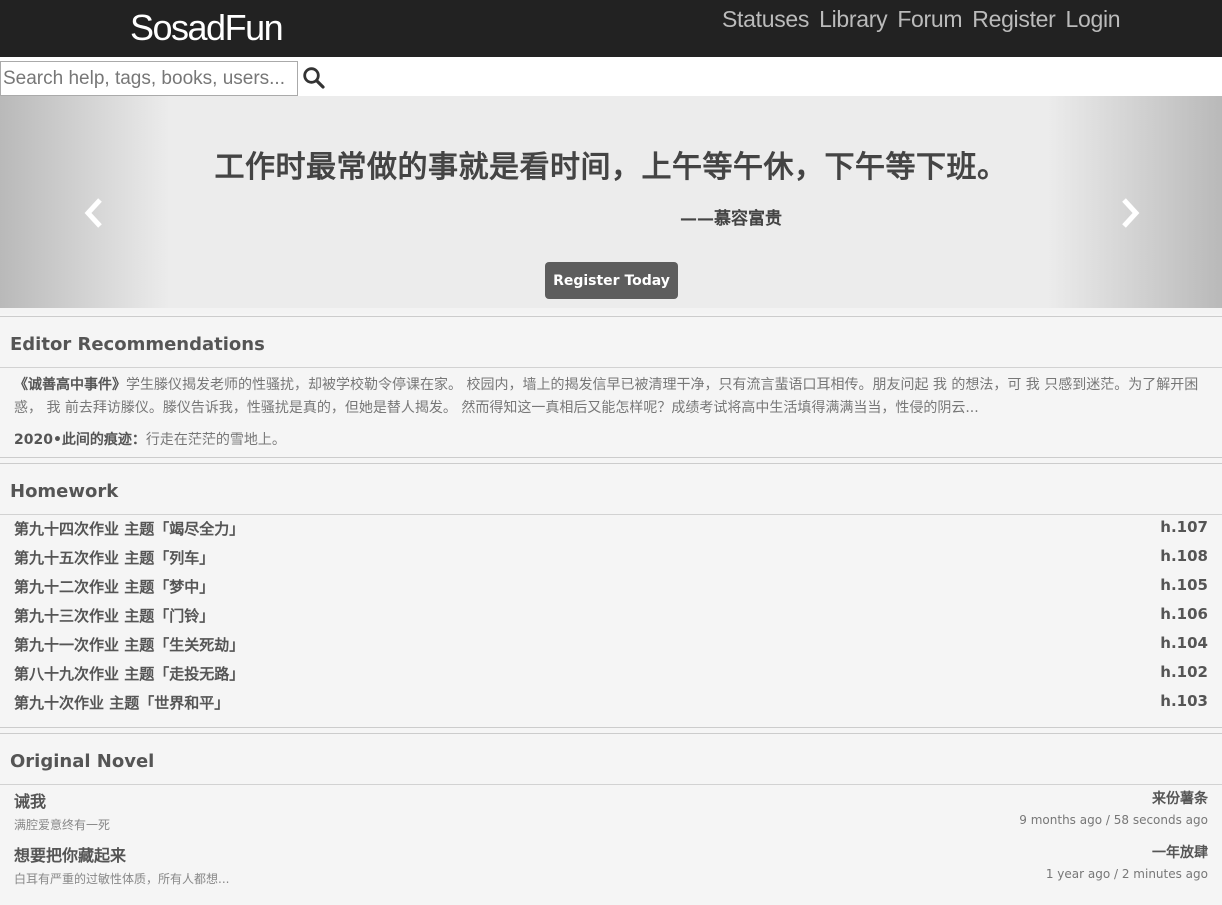  Describe the element at coordinates (1180, 798) in the screenshot. I see `novel-author: 来份薯条` at that location.